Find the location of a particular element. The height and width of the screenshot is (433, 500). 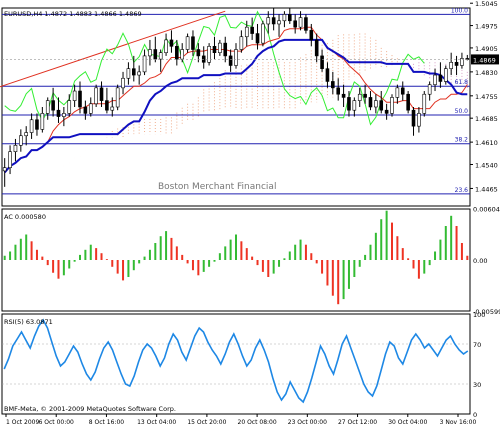

price-tick-label: 1.4975 is located at coordinates (486, 27).